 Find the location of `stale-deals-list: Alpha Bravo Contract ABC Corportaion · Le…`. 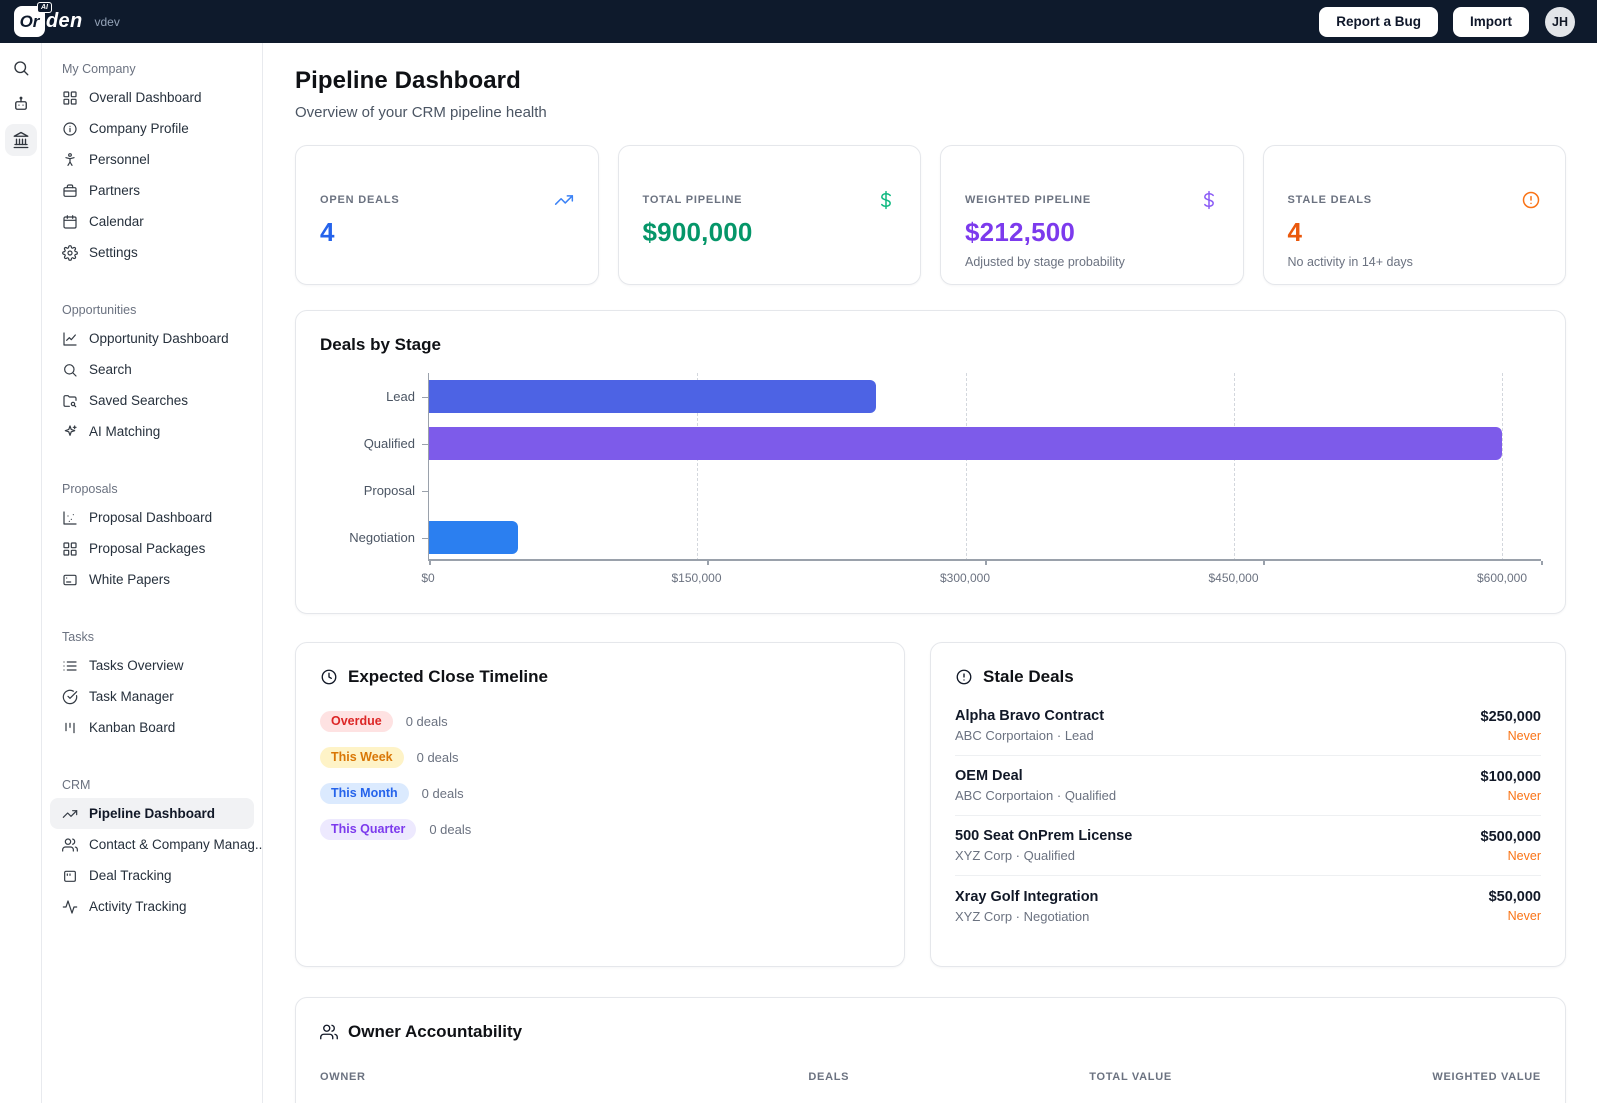

stale-deals-list: Alpha Bravo Contract ABC Corportaion · Le… is located at coordinates (1248, 816).